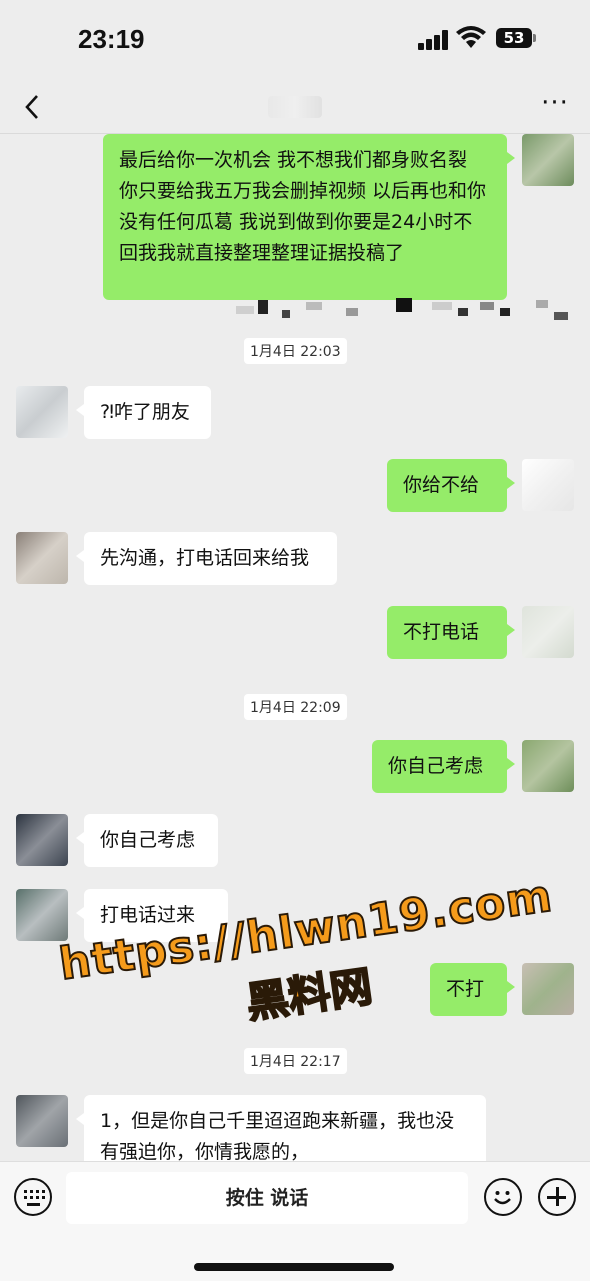  I want to click on input-bar: 按住 说话, so click(295, 1221).